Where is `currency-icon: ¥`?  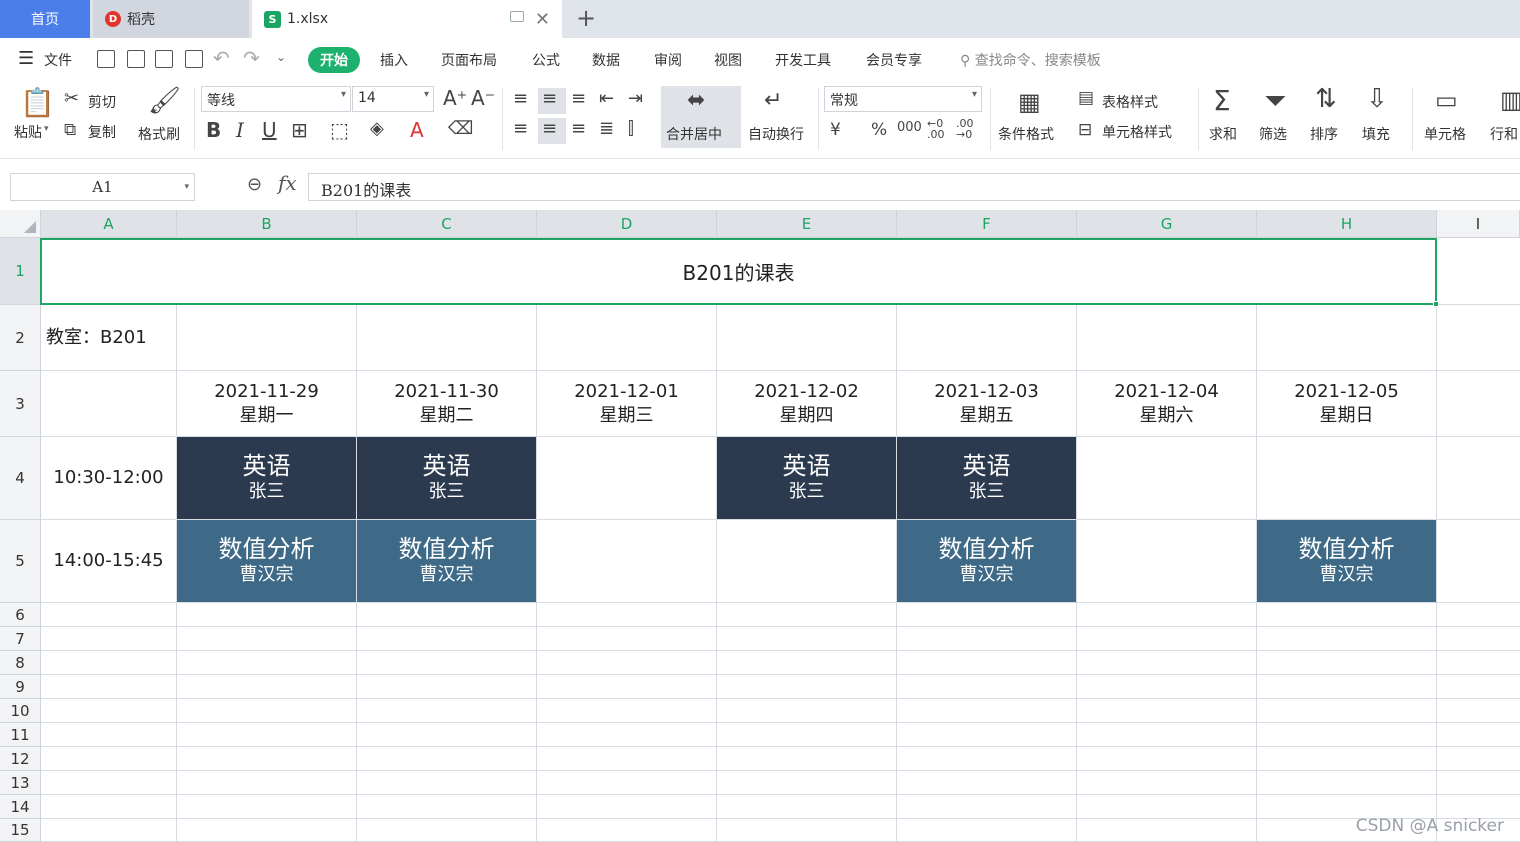
currency-icon: ¥ is located at coordinates (835, 130).